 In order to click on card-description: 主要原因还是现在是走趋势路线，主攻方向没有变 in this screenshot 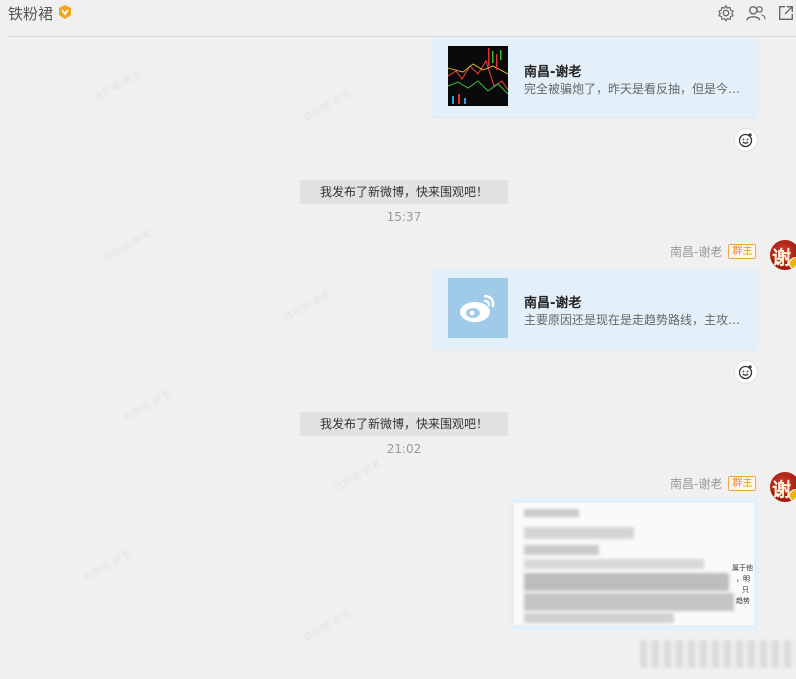, I will do `click(635, 320)`.